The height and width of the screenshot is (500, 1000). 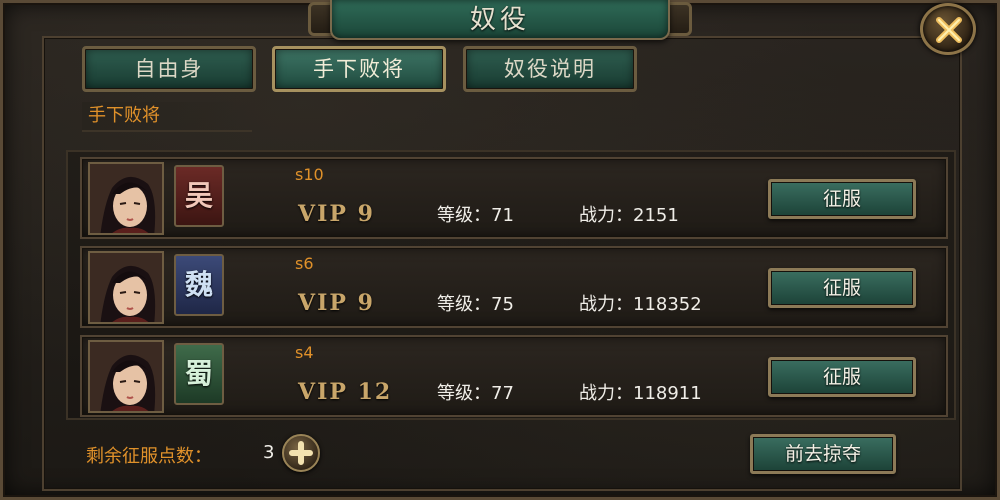 I want to click on combat-power: 战力：118352, so click(x=640, y=304).